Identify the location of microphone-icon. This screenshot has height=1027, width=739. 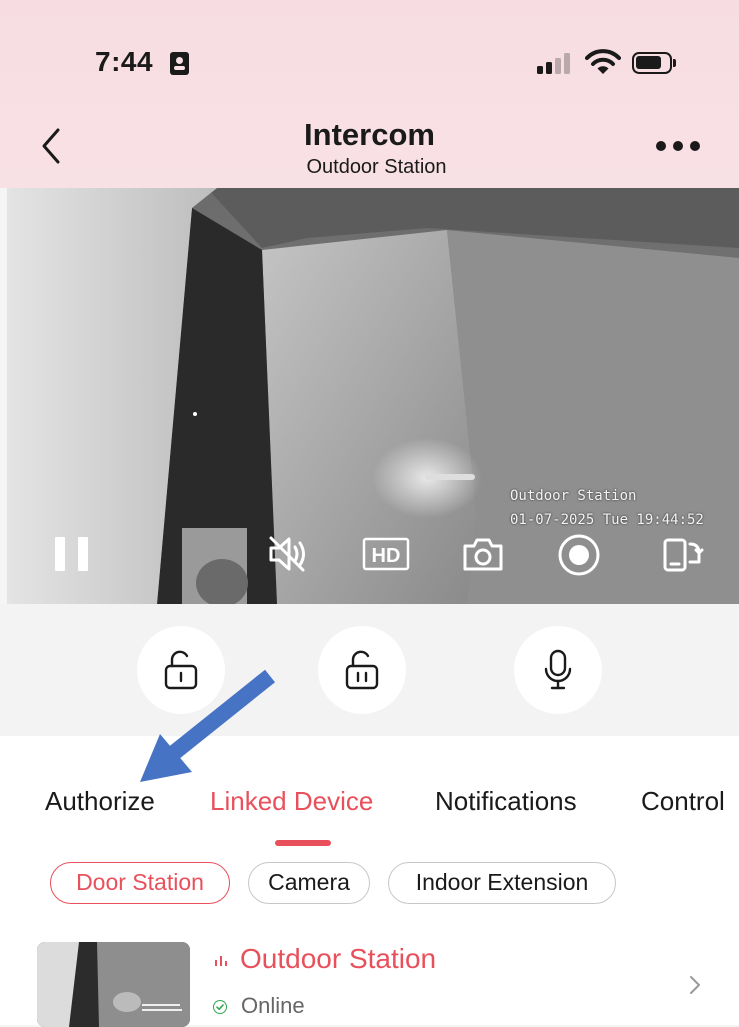
(558, 669).